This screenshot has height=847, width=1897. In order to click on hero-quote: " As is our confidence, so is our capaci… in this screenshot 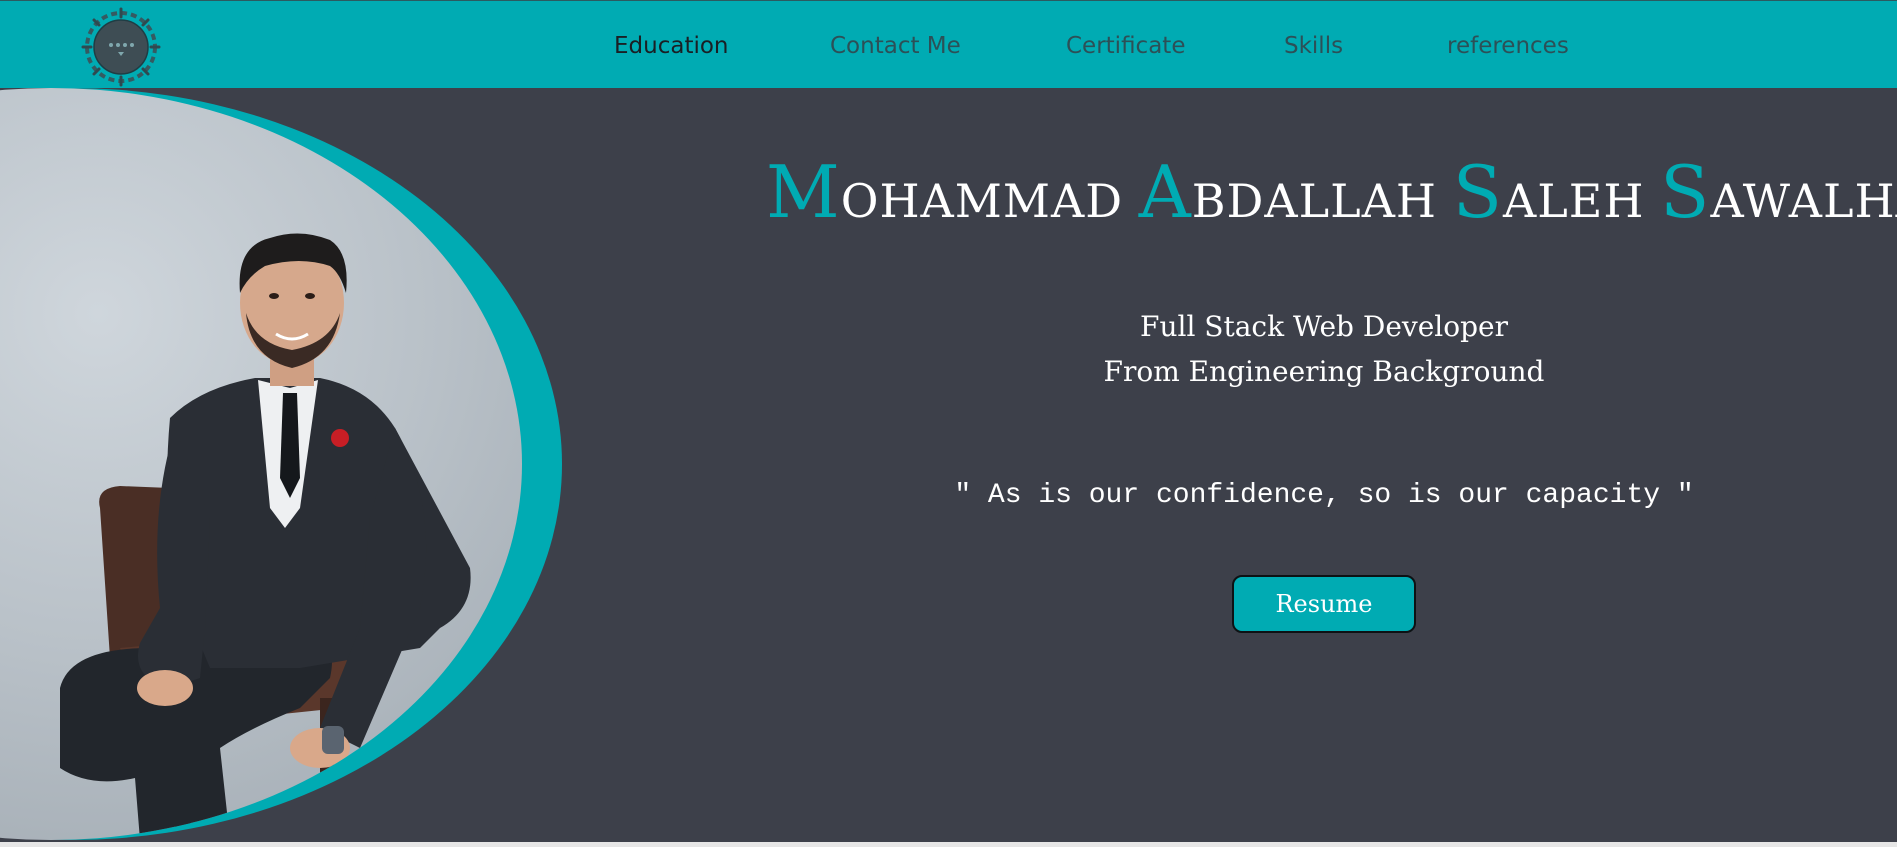, I will do `click(1324, 495)`.